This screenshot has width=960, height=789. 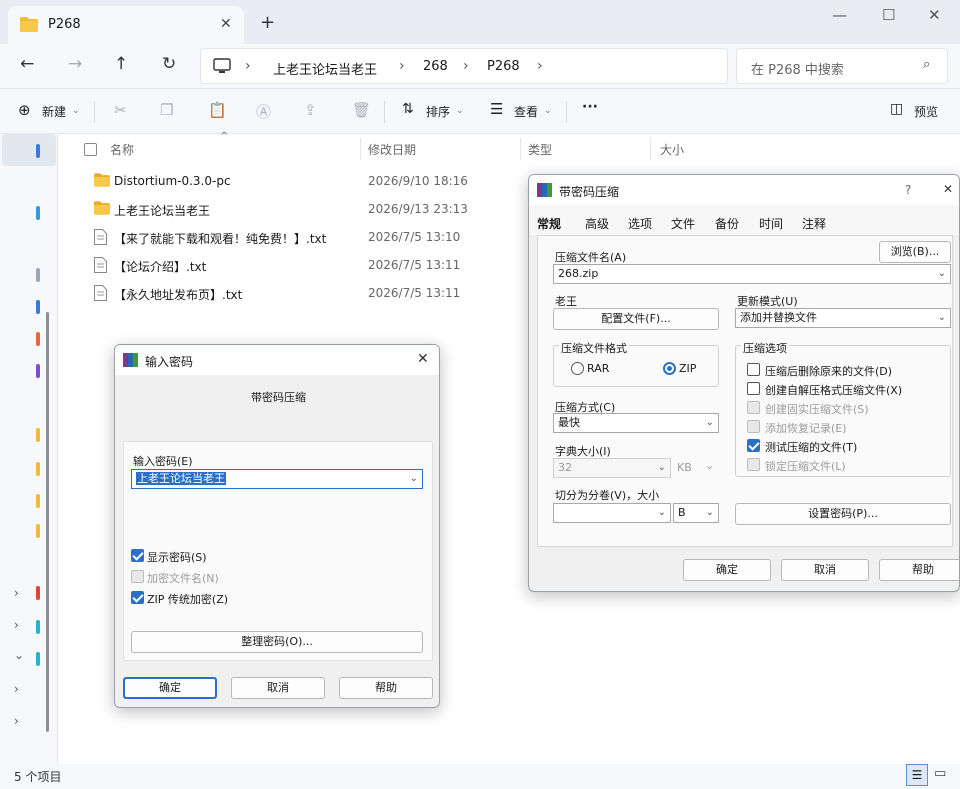 What do you see at coordinates (308, 293) in the screenshot?
I see `file-row: 【永久地址发布页】.txt 2026/7/5 13:11` at bounding box center [308, 293].